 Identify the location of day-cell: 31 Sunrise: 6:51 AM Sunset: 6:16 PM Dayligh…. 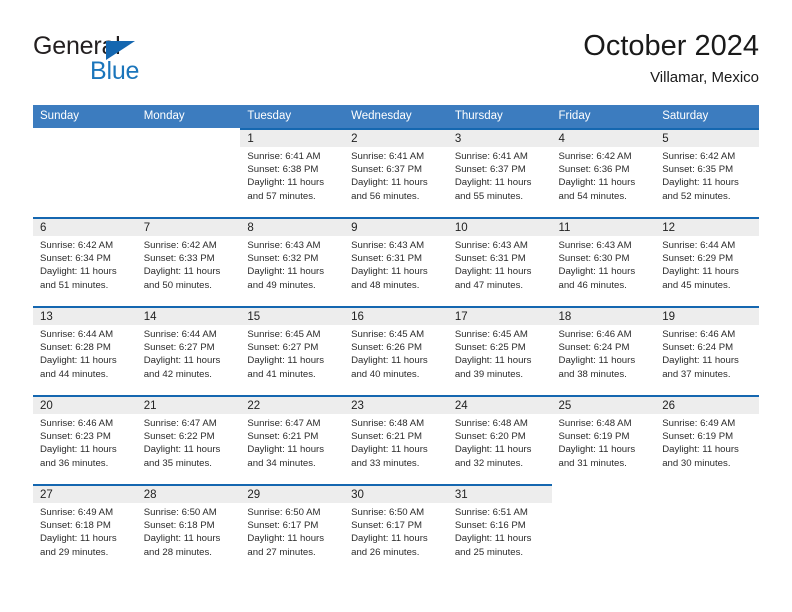
(499, 528).